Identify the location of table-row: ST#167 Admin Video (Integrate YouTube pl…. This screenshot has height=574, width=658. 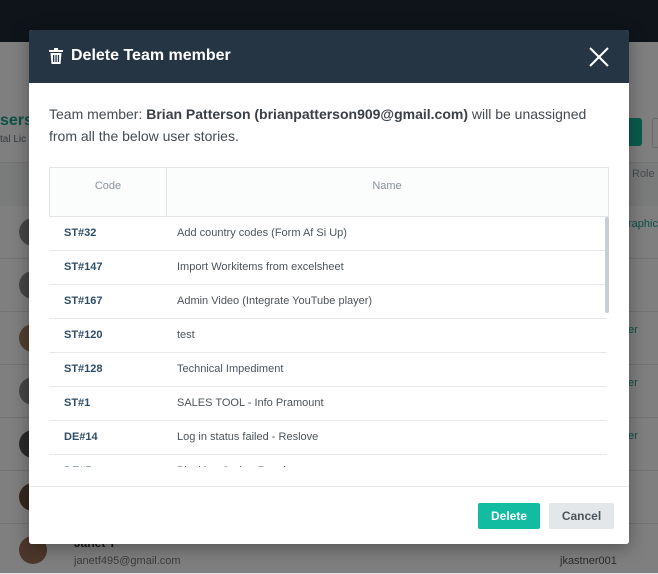
(328, 302).